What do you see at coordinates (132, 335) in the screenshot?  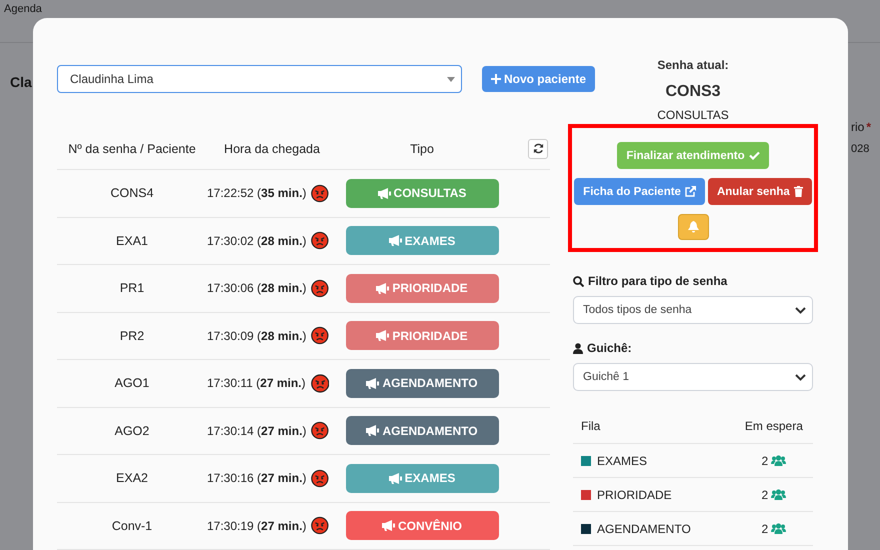 I see `ticket-number: PR2` at bounding box center [132, 335].